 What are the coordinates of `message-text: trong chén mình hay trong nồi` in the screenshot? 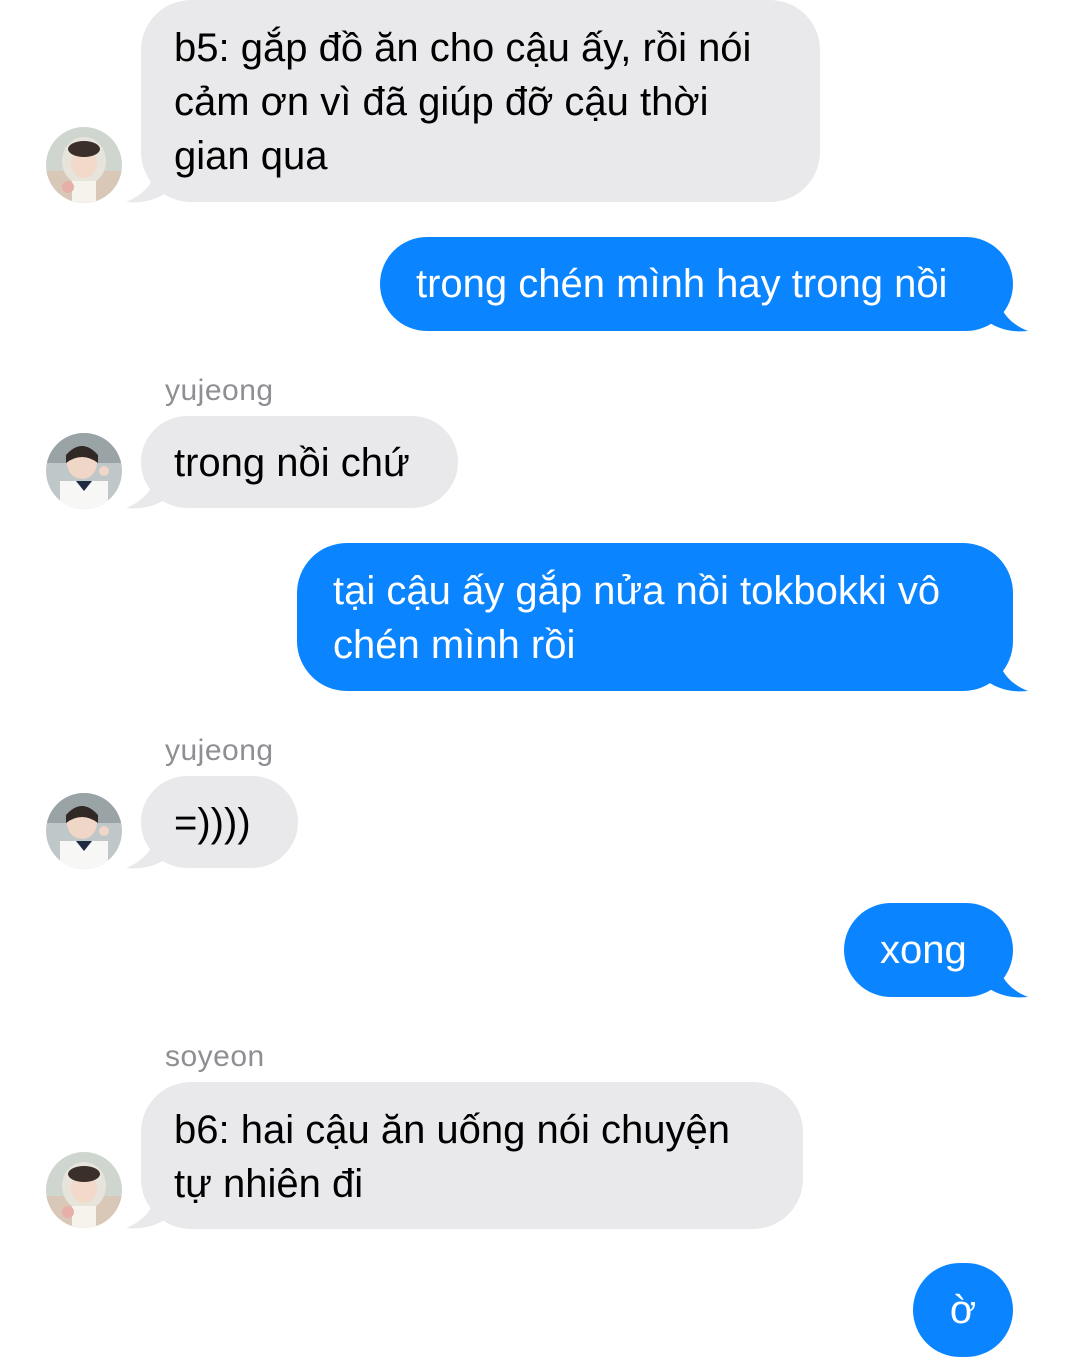 It's located at (682, 284).